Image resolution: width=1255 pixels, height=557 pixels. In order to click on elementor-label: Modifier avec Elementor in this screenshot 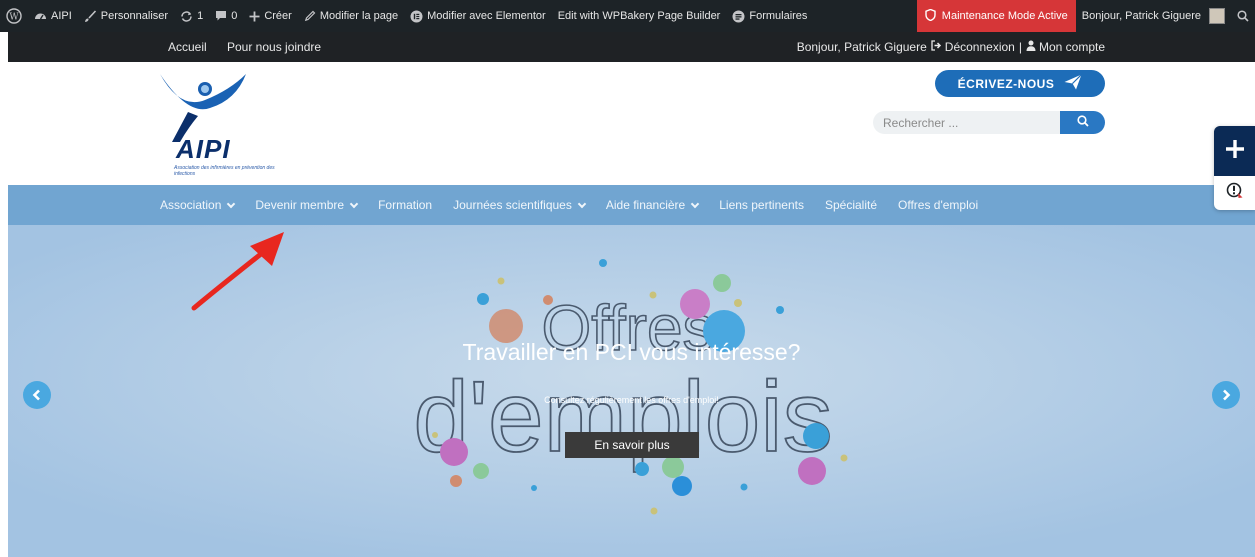, I will do `click(486, 16)`.